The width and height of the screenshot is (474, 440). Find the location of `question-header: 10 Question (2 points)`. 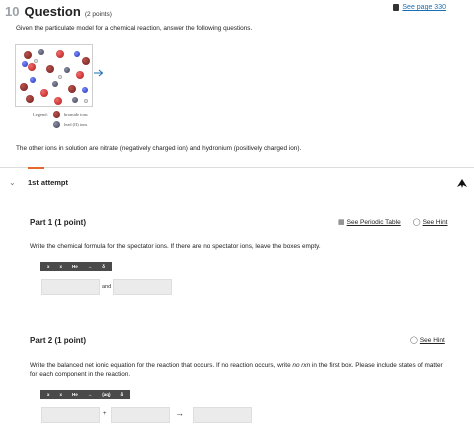

question-header: 10 Question (2 points) is located at coordinates (58, 13).